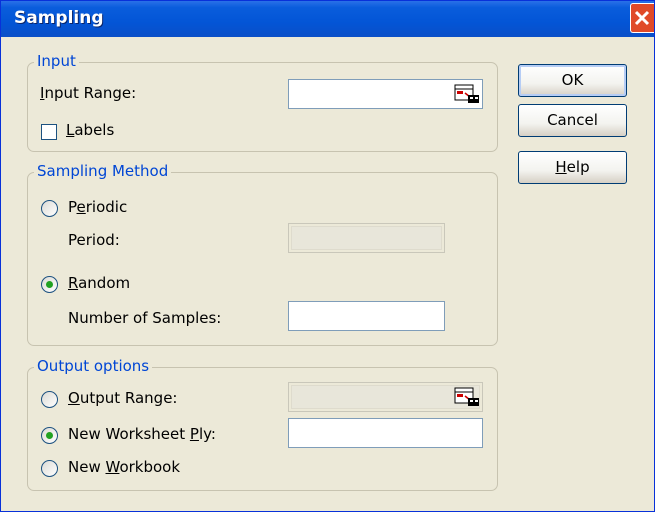 The width and height of the screenshot is (655, 512). What do you see at coordinates (99, 283) in the screenshot?
I see `random-radio-label: Random` at bounding box center [99, 283].